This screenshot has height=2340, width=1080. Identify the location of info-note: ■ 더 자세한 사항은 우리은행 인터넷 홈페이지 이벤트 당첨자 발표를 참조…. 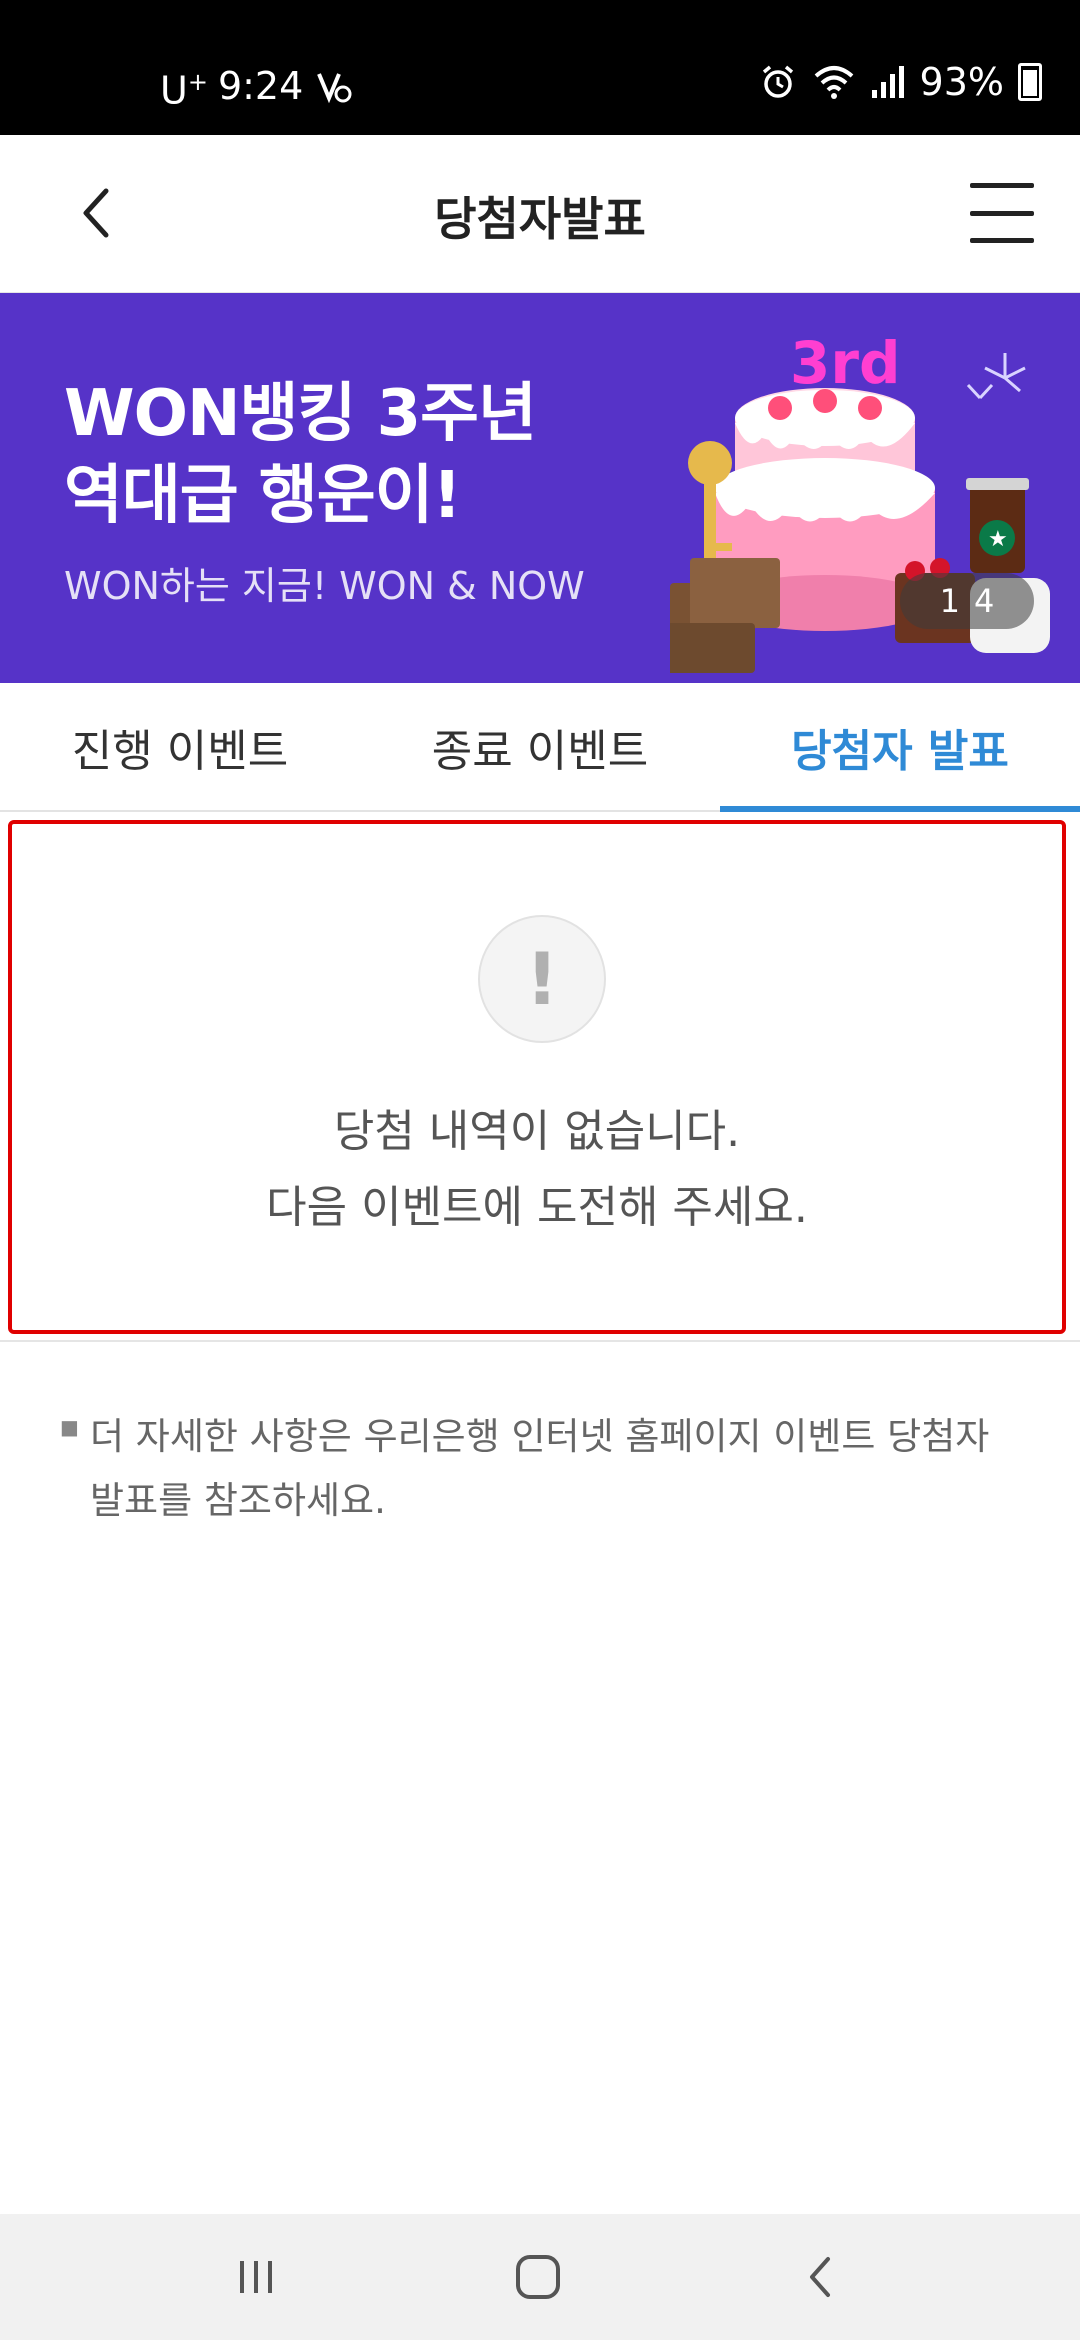
(540, 1469).